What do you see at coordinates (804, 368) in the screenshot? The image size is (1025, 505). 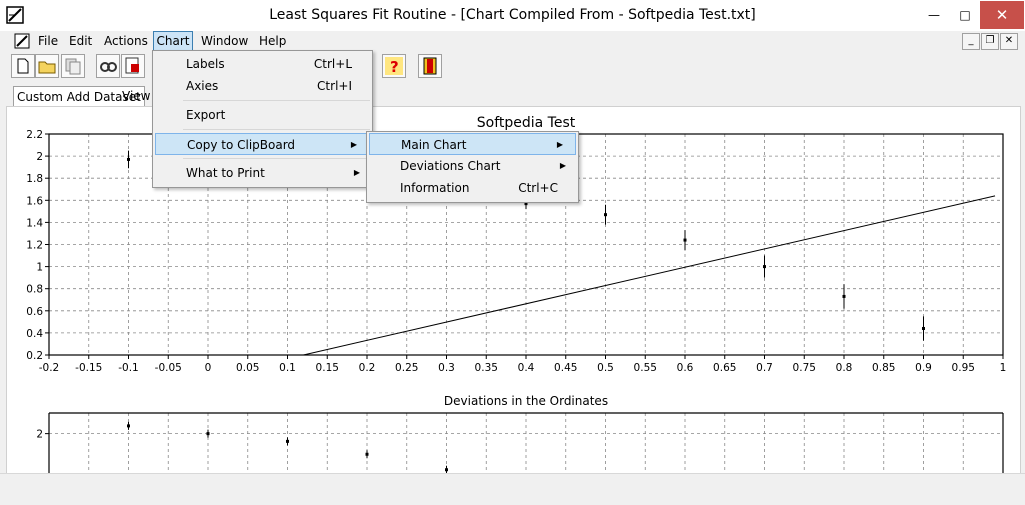 I see `x-tick-label: 0.75` at bounding box center [804, 368].